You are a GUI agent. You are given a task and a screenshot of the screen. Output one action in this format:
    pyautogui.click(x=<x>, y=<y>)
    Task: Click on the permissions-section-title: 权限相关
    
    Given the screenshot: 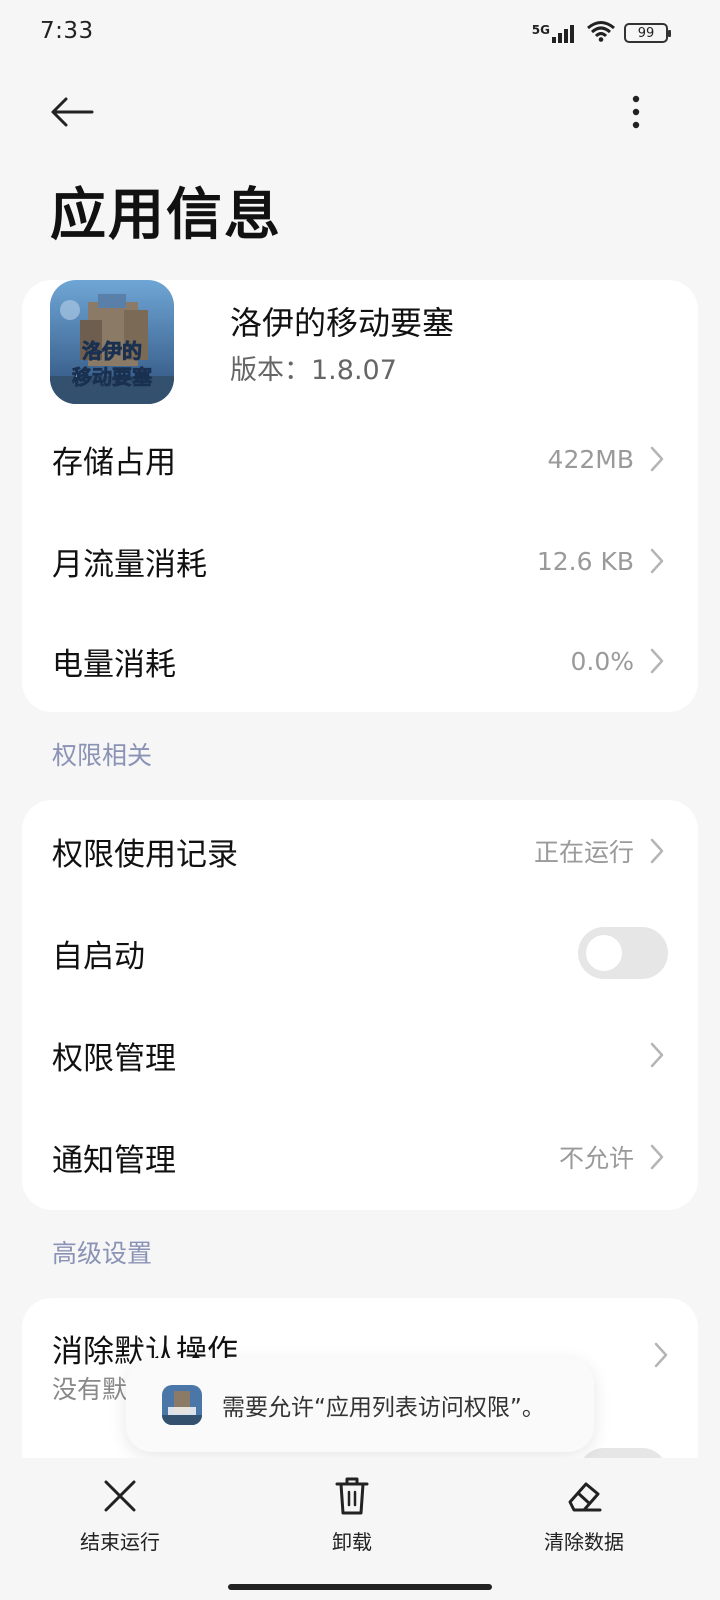 What is the action you would take?
    pyautogui.click(x=102, y=755)
    